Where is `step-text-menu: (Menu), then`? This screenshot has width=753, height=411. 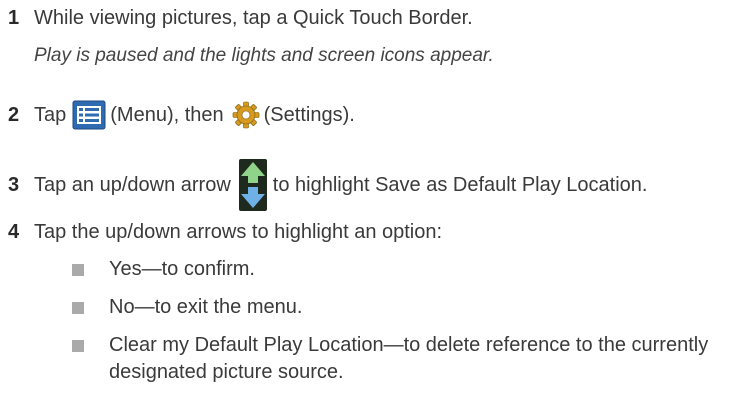
step-text-menu: (Menu), then is located at coordinates (167, 115).